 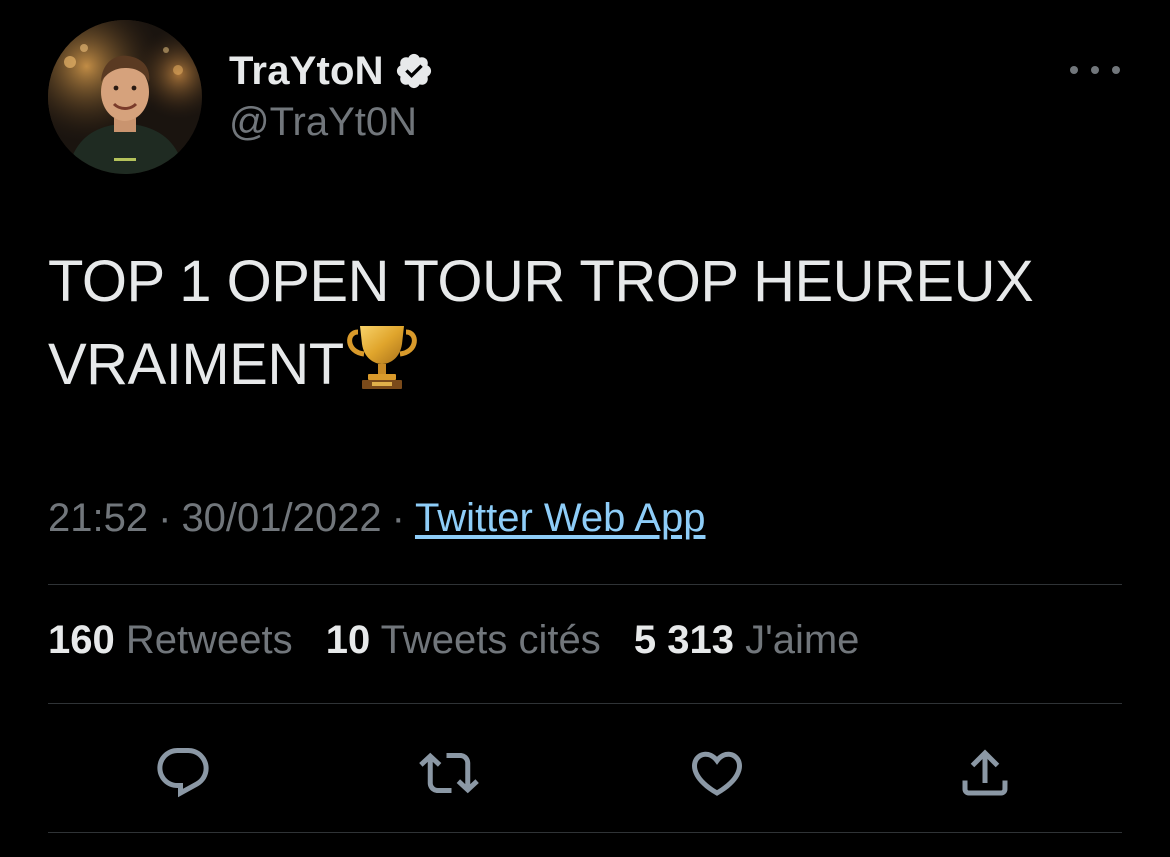 I want to click on avatar-photo, so click(x=125, y=97).